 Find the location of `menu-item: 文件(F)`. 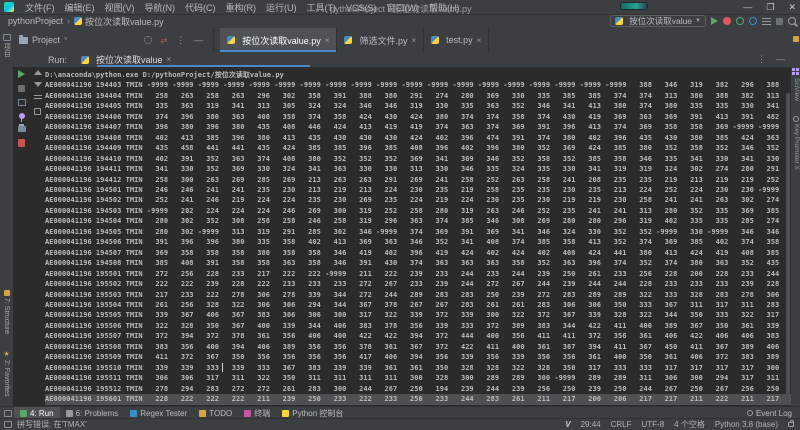

menu-item: 文件(F) is located at coordinates (40, 8).